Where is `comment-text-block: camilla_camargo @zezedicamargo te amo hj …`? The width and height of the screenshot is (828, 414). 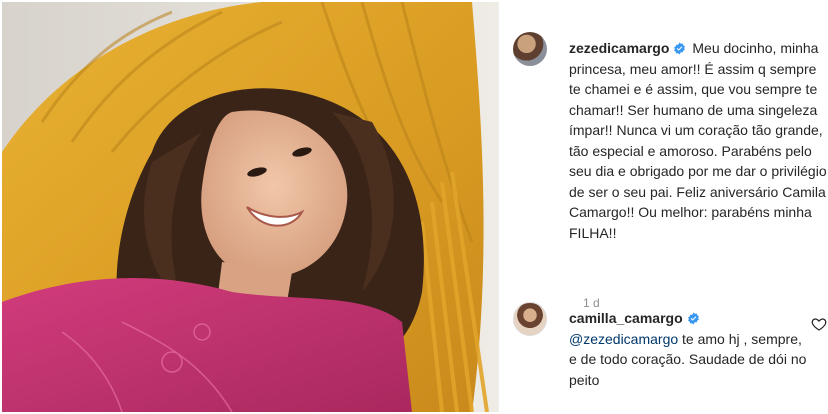
comment-text-block: camilla_camargo @zezedicamargo te amo hj … is located at coordinates (689, 349).